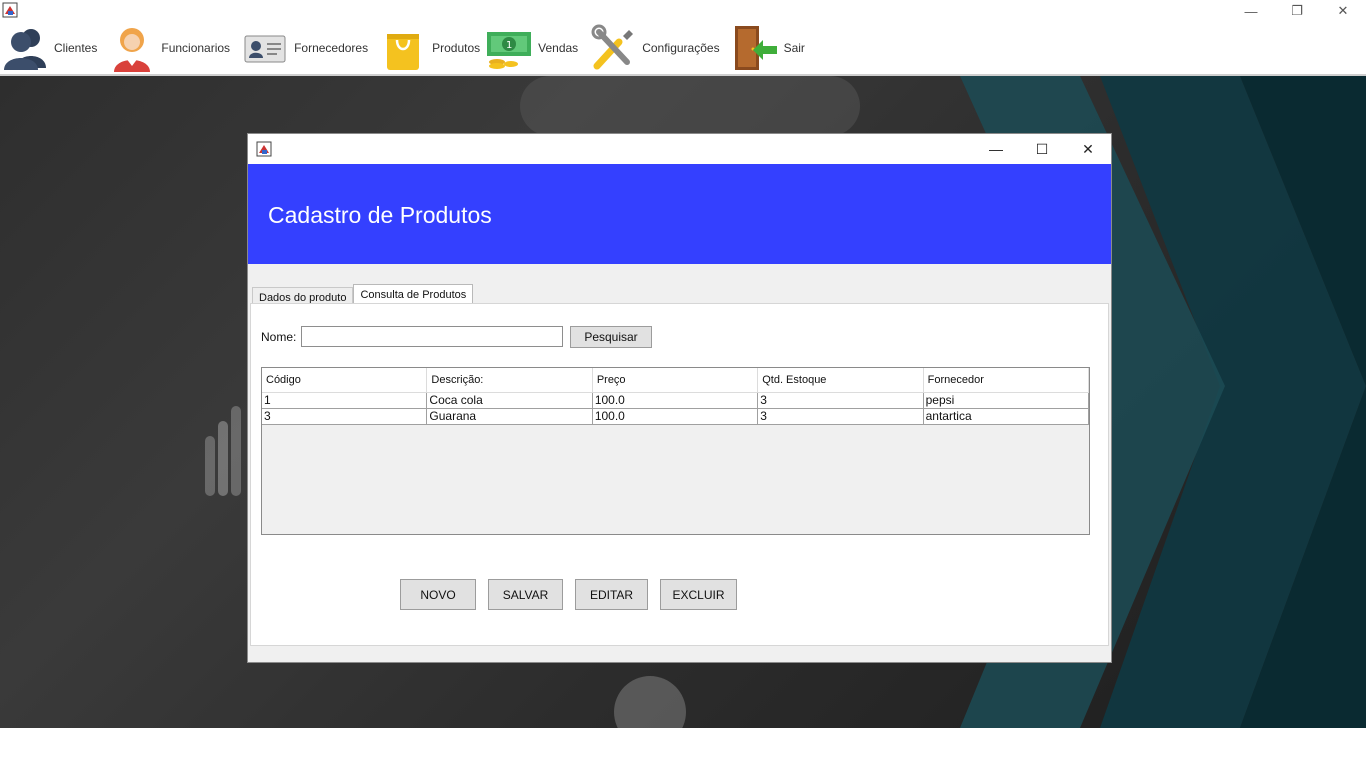 The width and height of the screenshot is (1366, 768). I want to click on svg-text: 1, so click(509, 45).